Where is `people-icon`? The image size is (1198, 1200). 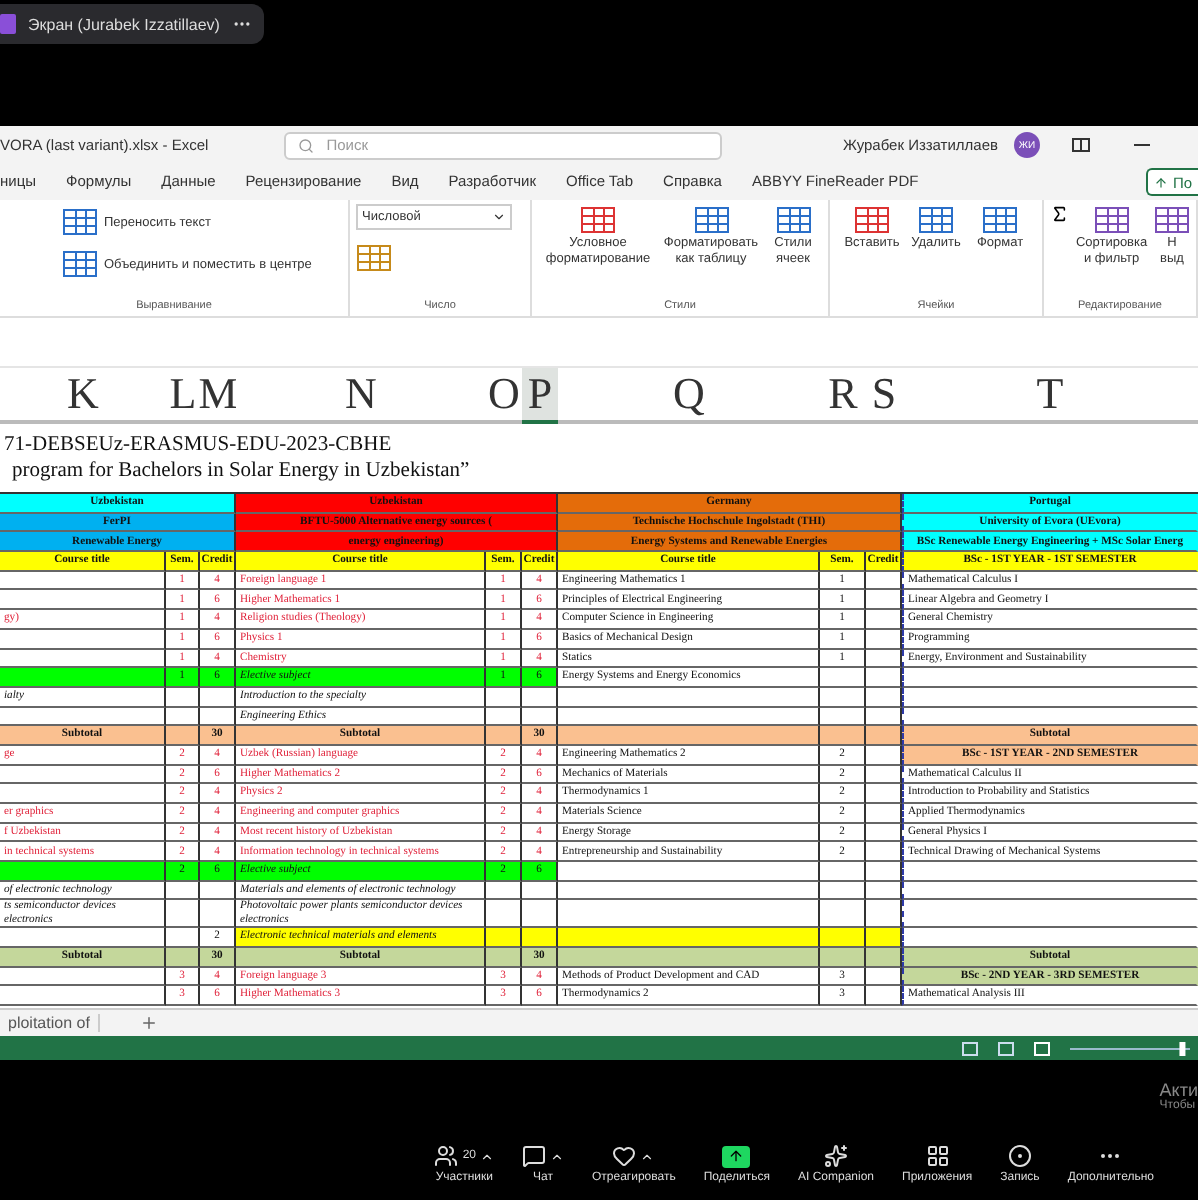 people-icon is located at coordinates (446, 1156).